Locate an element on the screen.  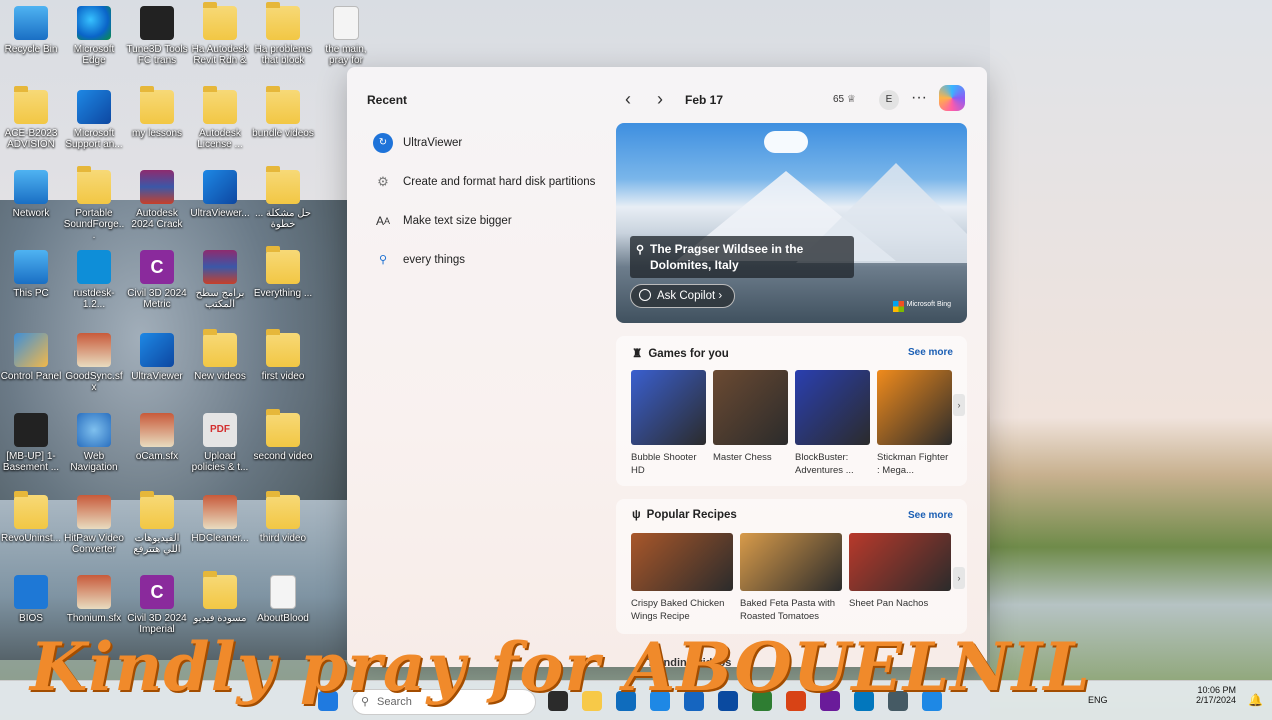
desktop-icon: Microsoft Edge is located at coordinates (94, 36).